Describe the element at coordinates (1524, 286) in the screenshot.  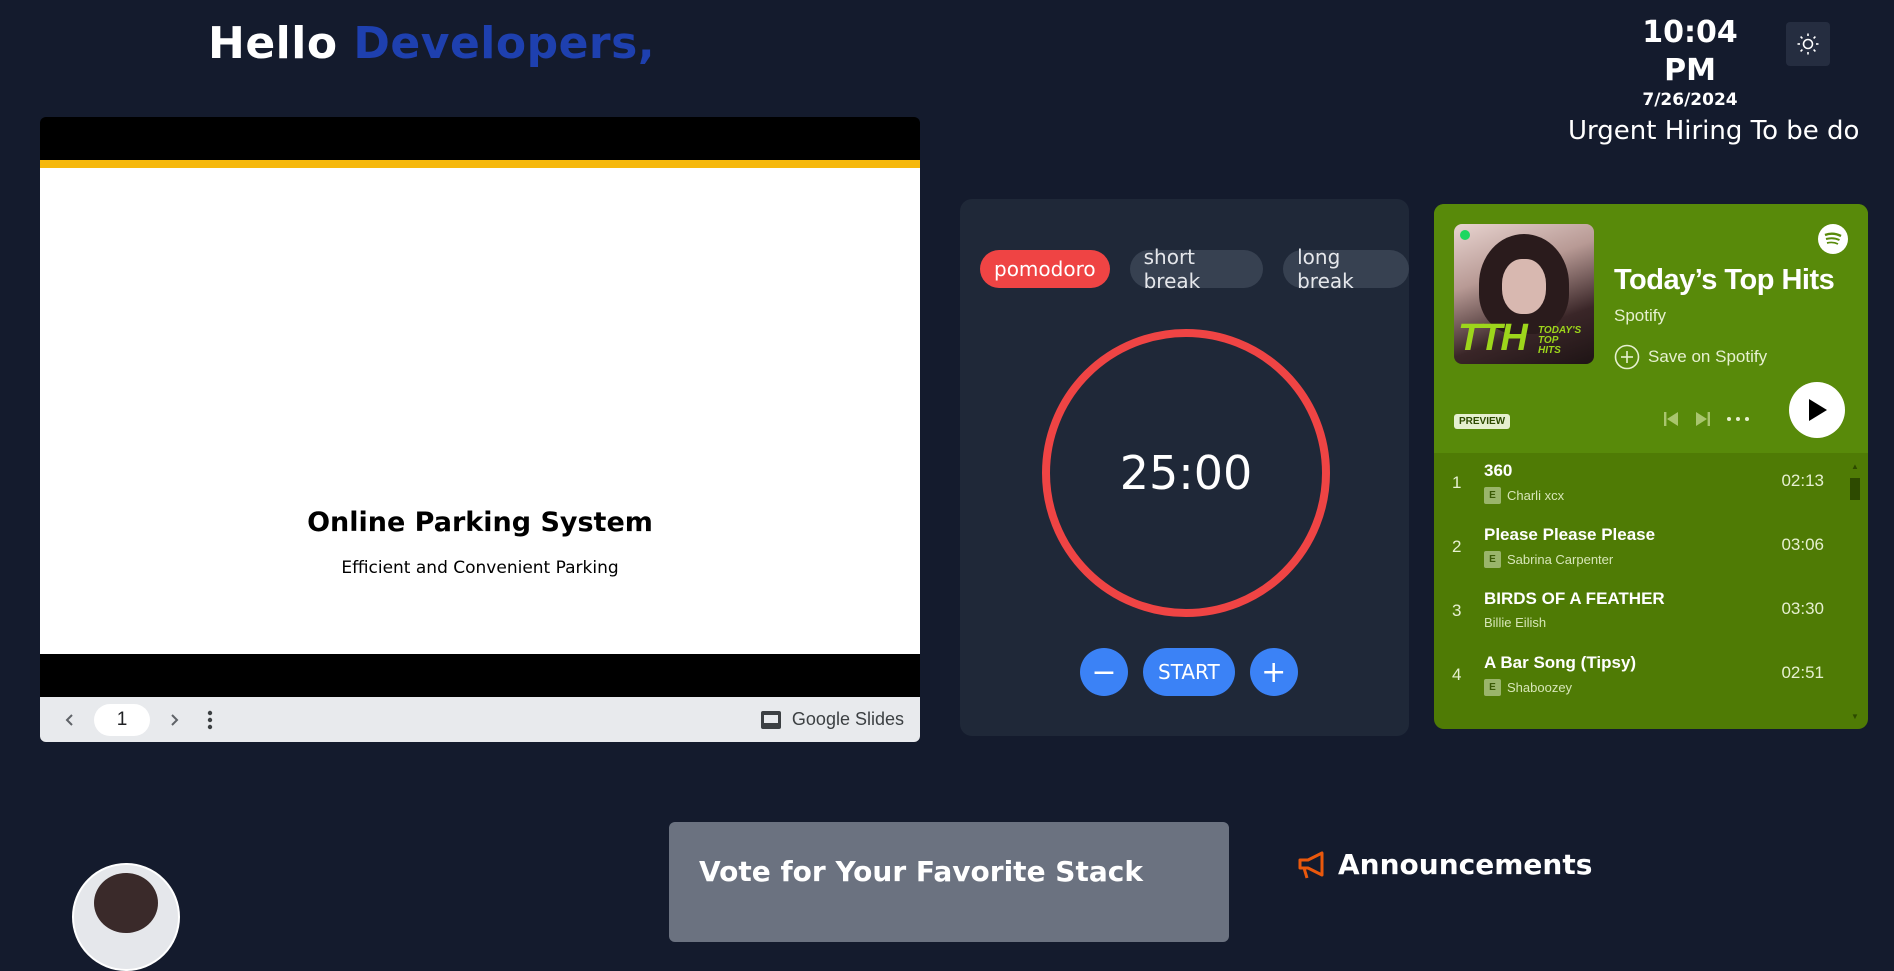
I see `cover-face` at that location.